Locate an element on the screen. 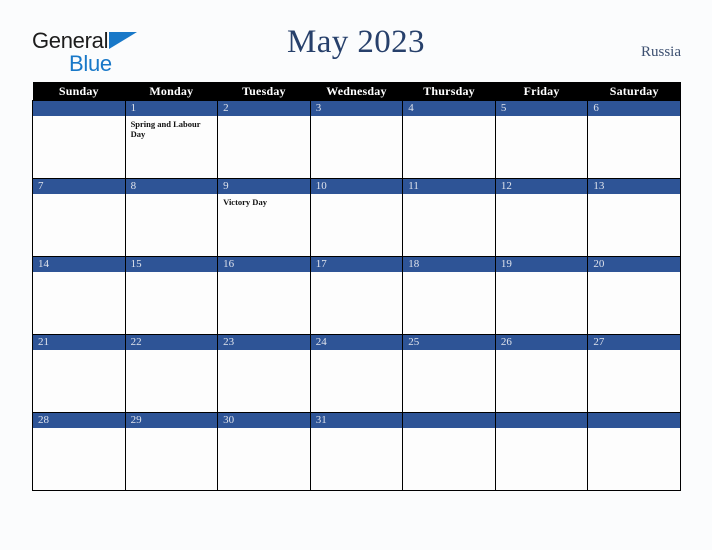 The image size is (712, 550). holiday-label: Victory Day is located at coordinates (245, 202).